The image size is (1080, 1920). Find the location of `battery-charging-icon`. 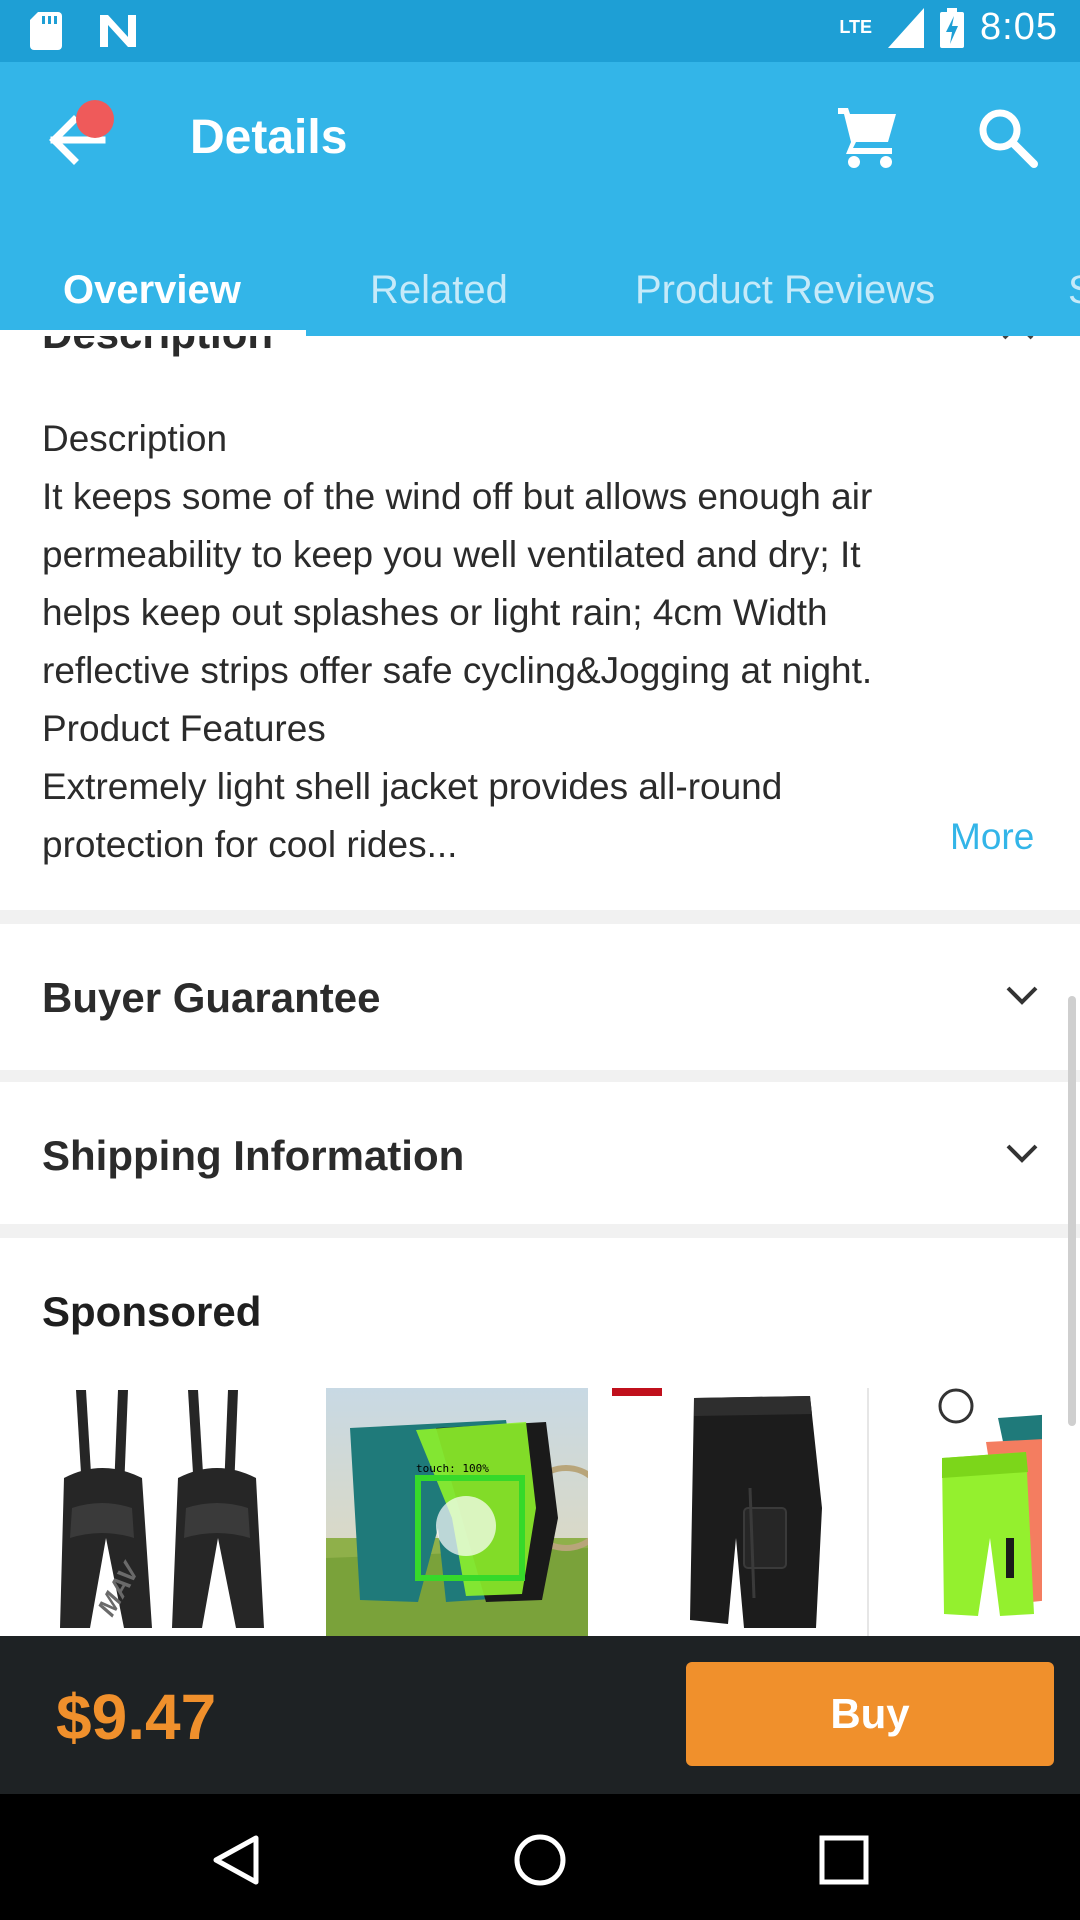

battery-charging-icon is located at coordinates (952, 27).